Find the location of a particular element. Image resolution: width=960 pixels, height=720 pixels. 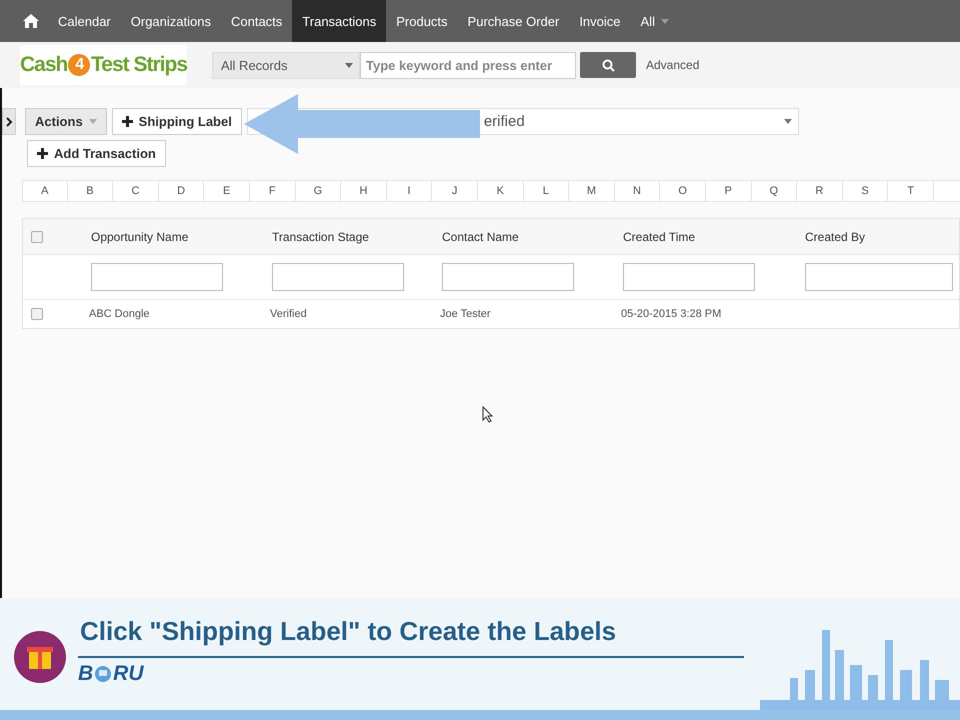

table-cell-text: Verified is located at coordinates (288, 314).